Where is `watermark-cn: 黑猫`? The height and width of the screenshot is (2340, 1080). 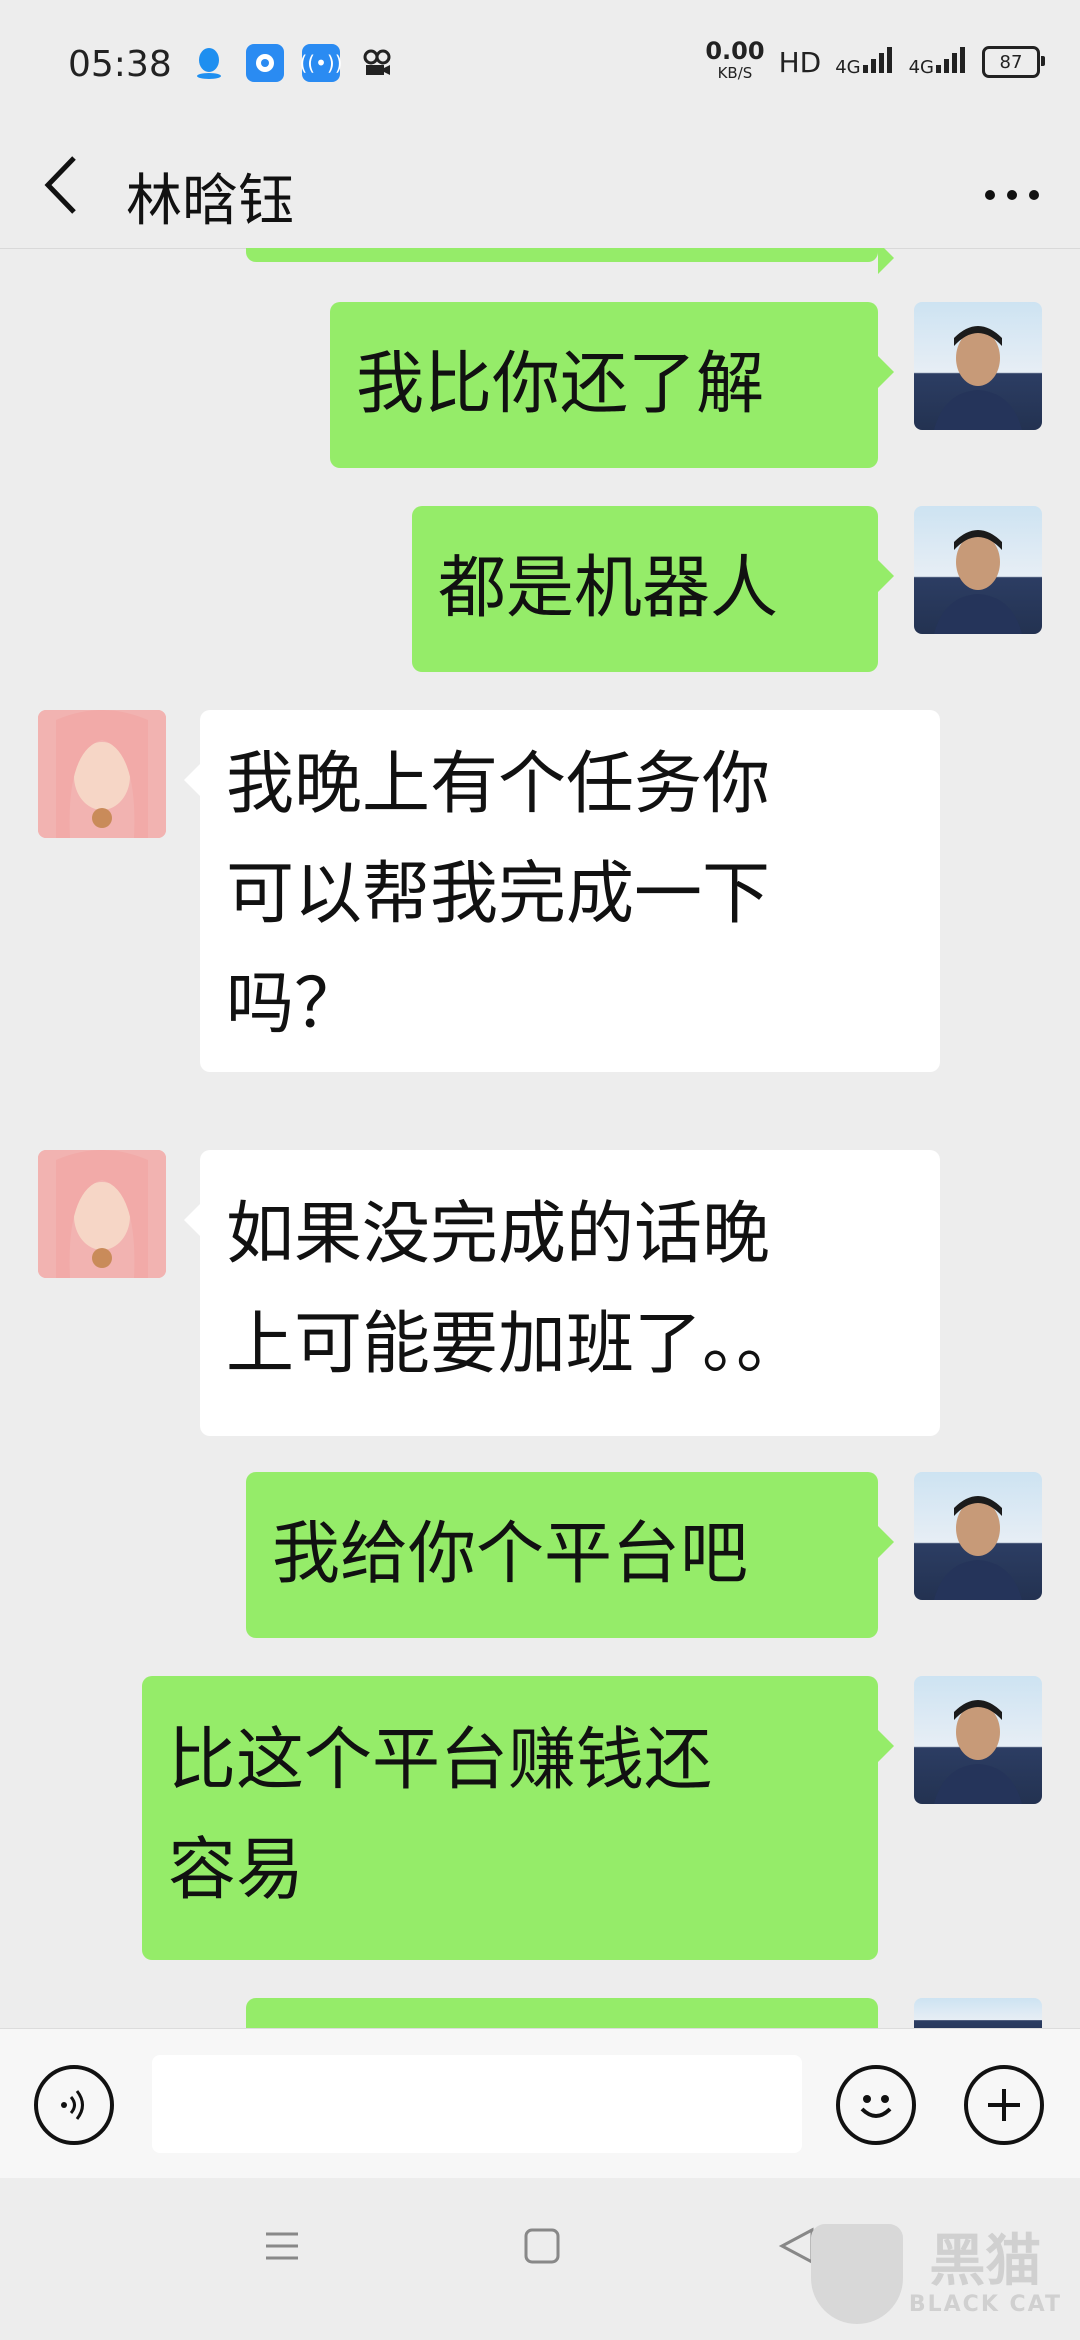
watermark-cn: 黑猫 is located at coordinates (985, 2261).